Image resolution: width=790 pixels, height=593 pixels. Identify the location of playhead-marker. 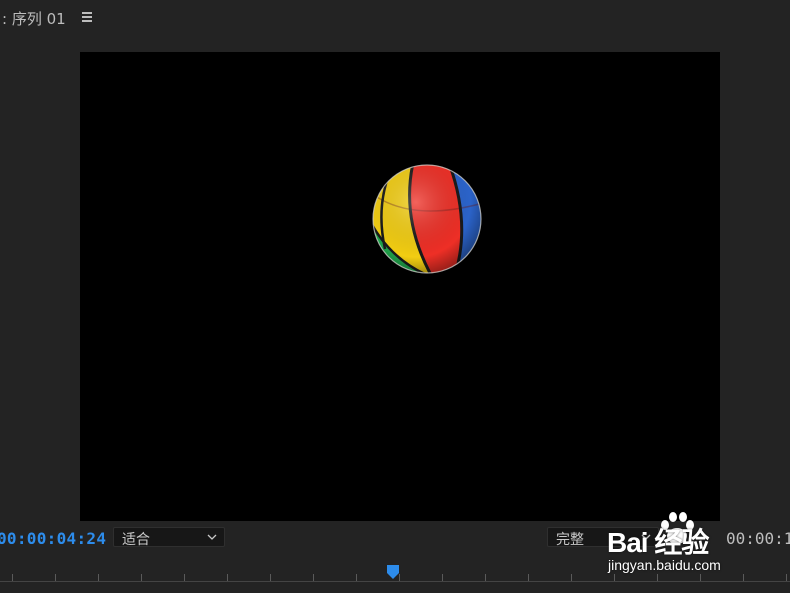
(393, 572).